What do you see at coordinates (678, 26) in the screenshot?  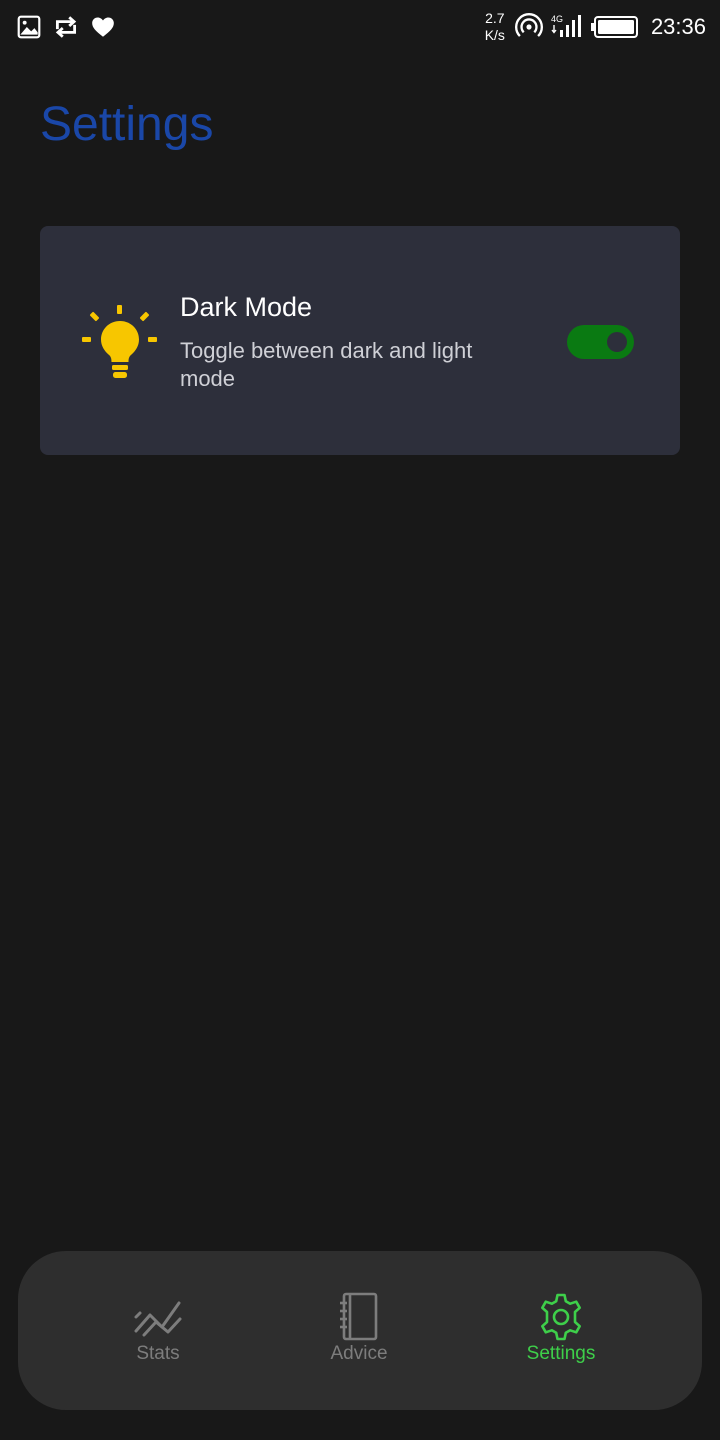 I see `clock: 23:36` at bounding box center [678, 26].